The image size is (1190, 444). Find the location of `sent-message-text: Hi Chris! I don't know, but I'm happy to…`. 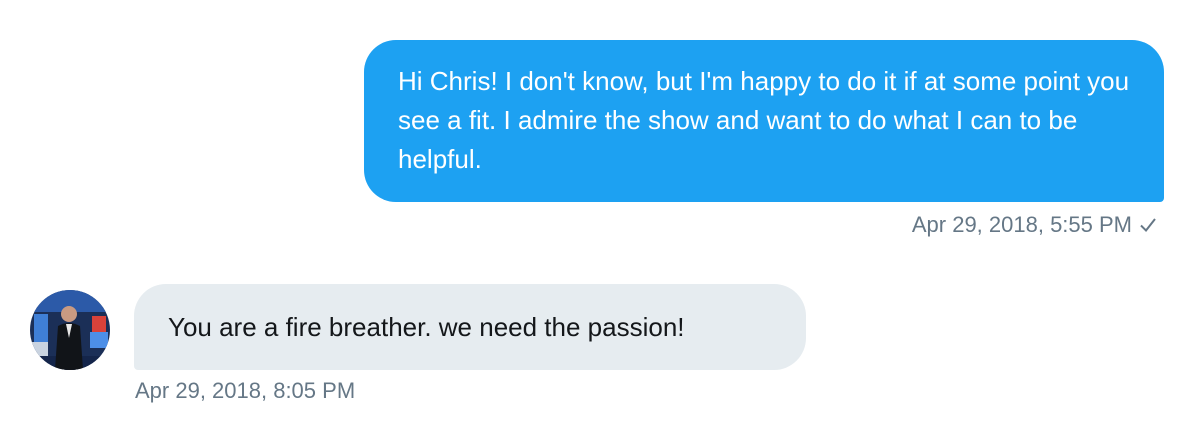

sent-message-text: Hi Chris! I don't know, but I'm happy to… is located at coordinates (764, 120).